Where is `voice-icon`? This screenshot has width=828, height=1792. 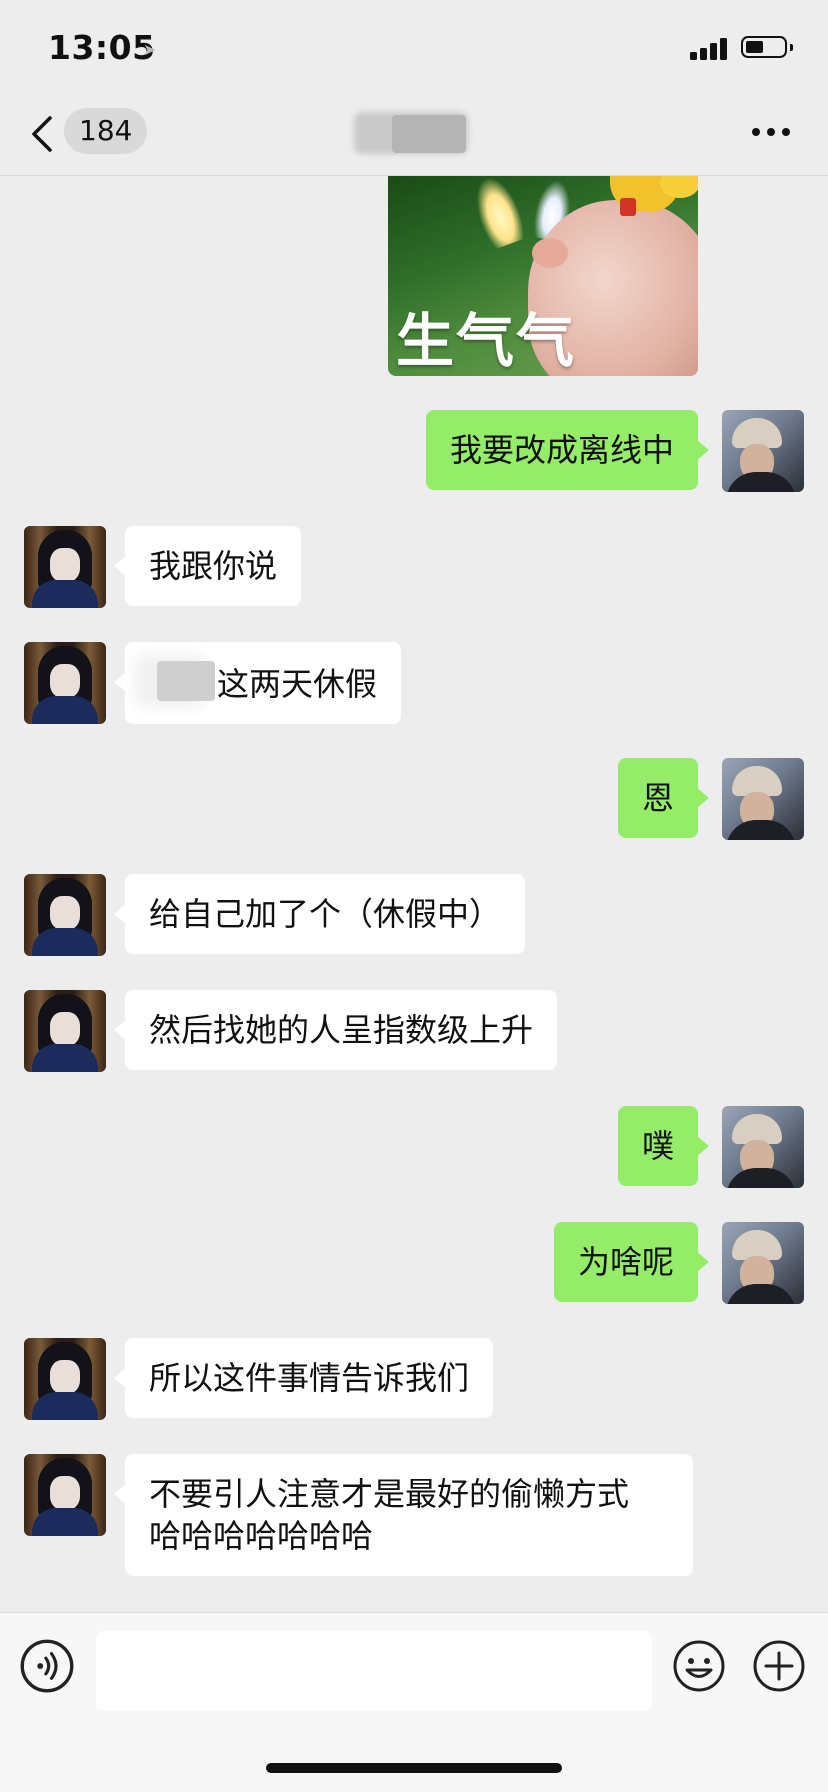
voice-icon is located at coordinates (47, 1666).